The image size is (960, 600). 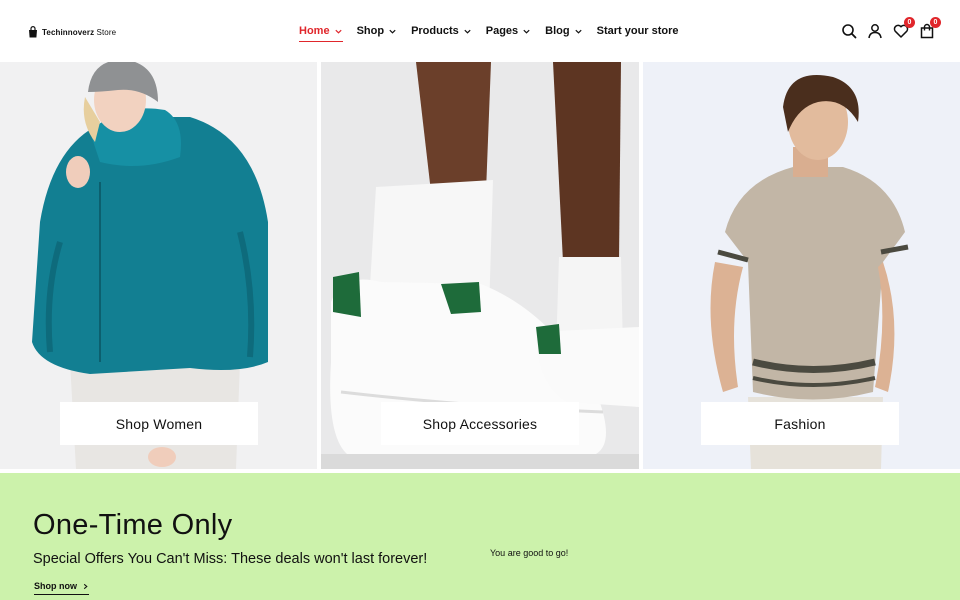 I want to click on wishlist-button: 0, so click(x=904, y=28).